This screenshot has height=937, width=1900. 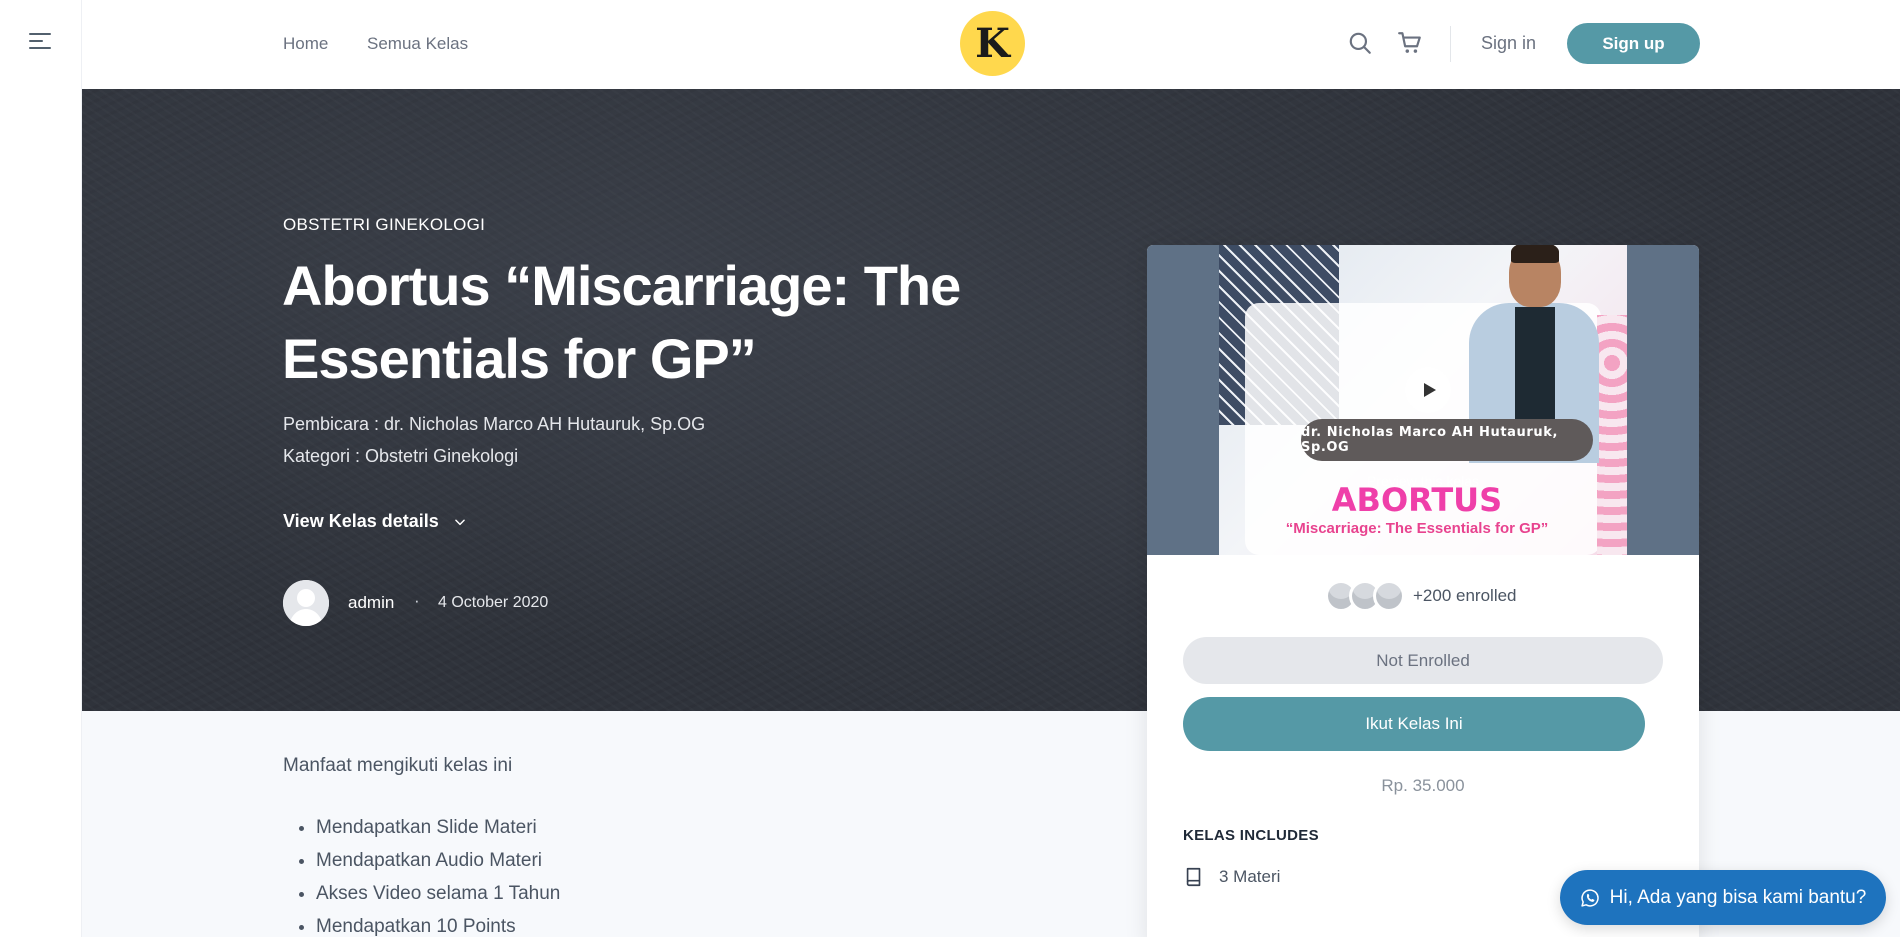 What do you see at coordinates (459, 522) in the screenshot?
I see `chevron-down-icon` at bounding box center [459, 522].